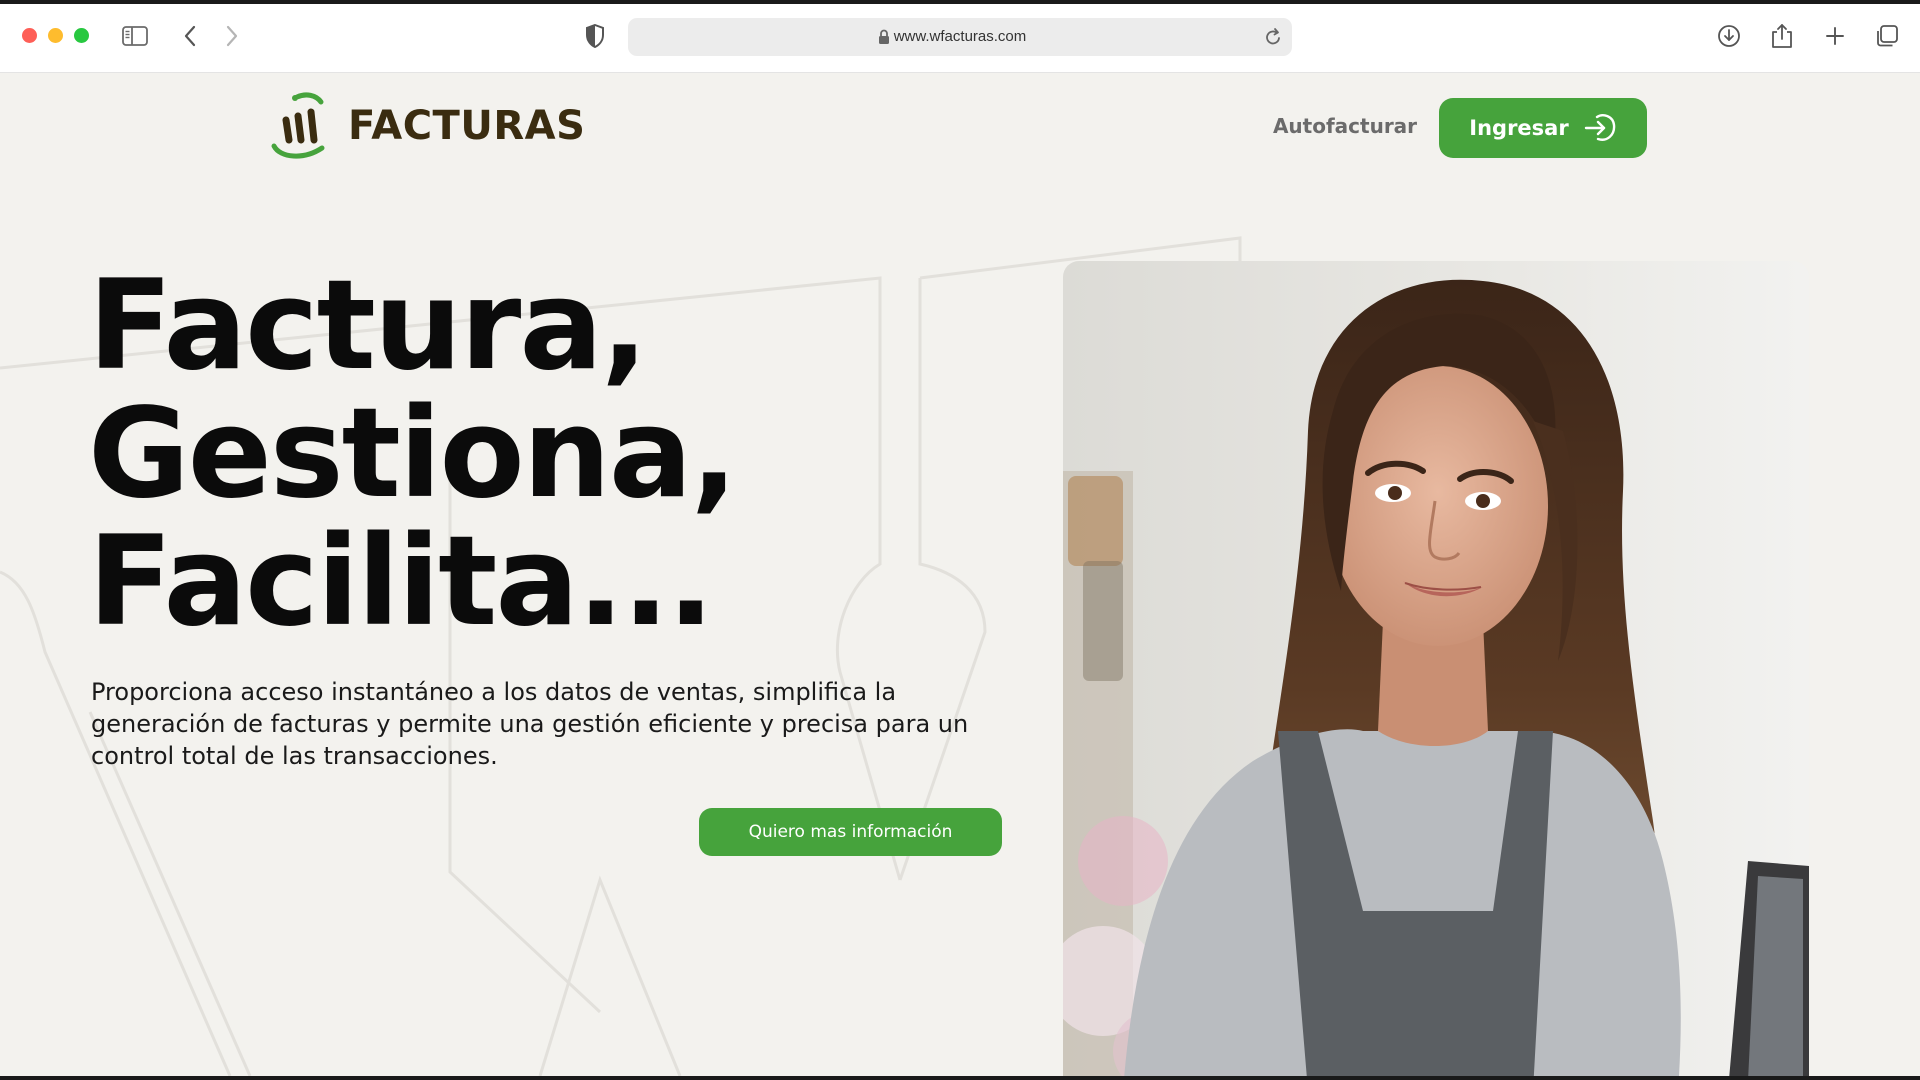  I want to click on autofacturar-link: Autofacturar, so click(1345, 126).